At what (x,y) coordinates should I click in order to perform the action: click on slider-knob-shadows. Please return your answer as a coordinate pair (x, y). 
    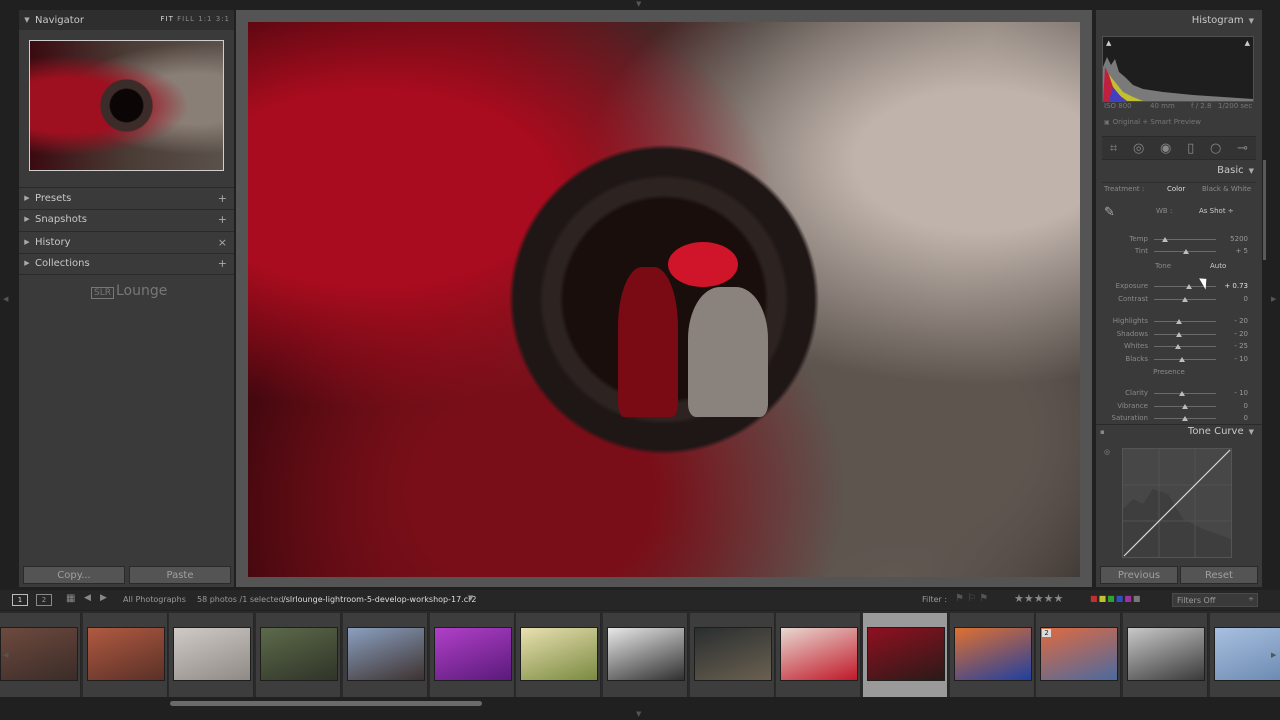
    Looking at the image, I should click on (1178, 334).